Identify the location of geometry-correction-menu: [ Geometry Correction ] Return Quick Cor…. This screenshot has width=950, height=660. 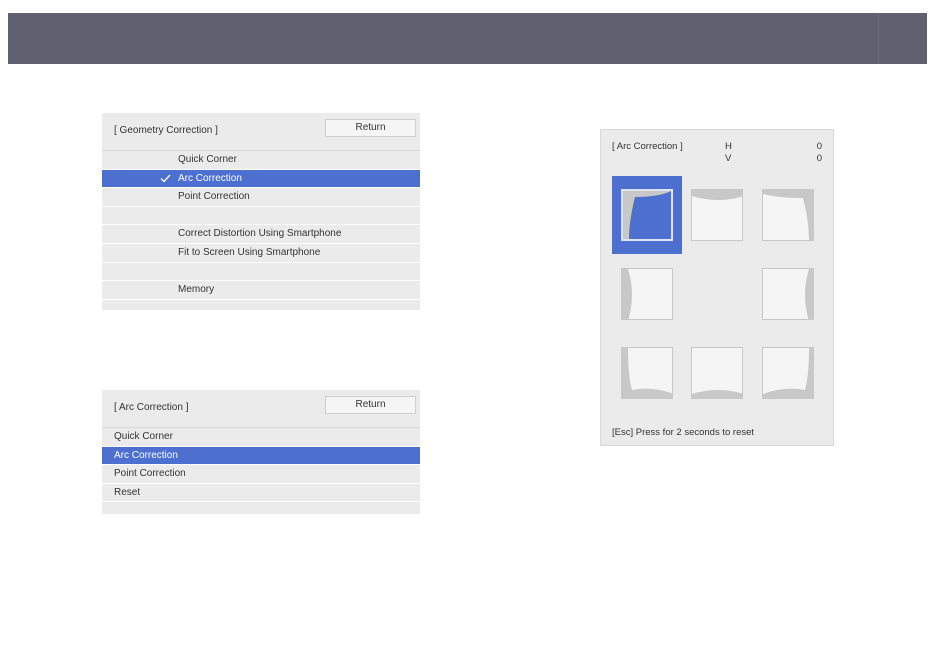
(261, 211).